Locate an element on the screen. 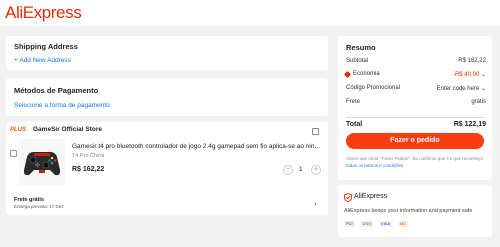 This screenshot has width=500, height=247. payment-methods-title: Métodos de Pagamento is located at coordinates (56, 90).